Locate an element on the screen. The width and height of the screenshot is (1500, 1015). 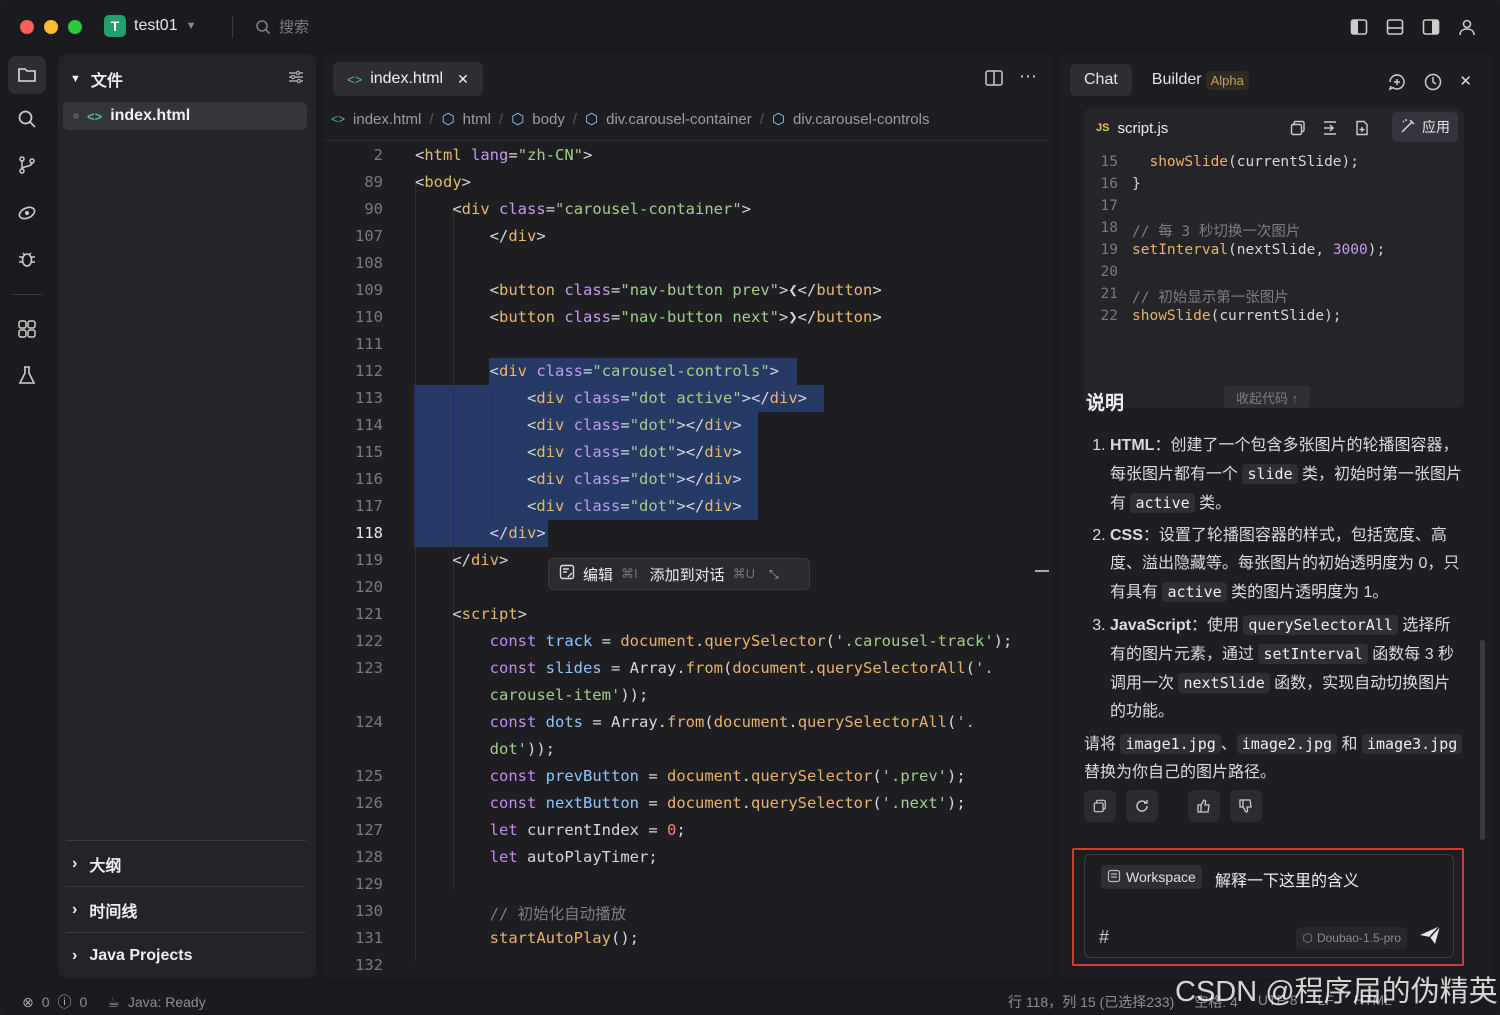
cursor-position: 行 118，列 15 (已选择233) is located at coordinates (1091, 1002).